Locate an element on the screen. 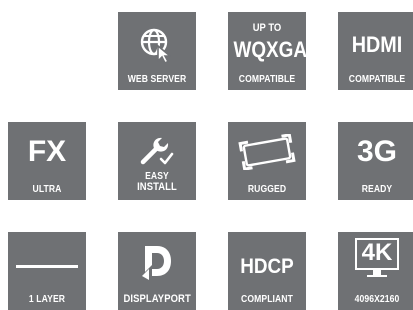  caption-line-2: INSTALL is located at coordinates (157, 187).